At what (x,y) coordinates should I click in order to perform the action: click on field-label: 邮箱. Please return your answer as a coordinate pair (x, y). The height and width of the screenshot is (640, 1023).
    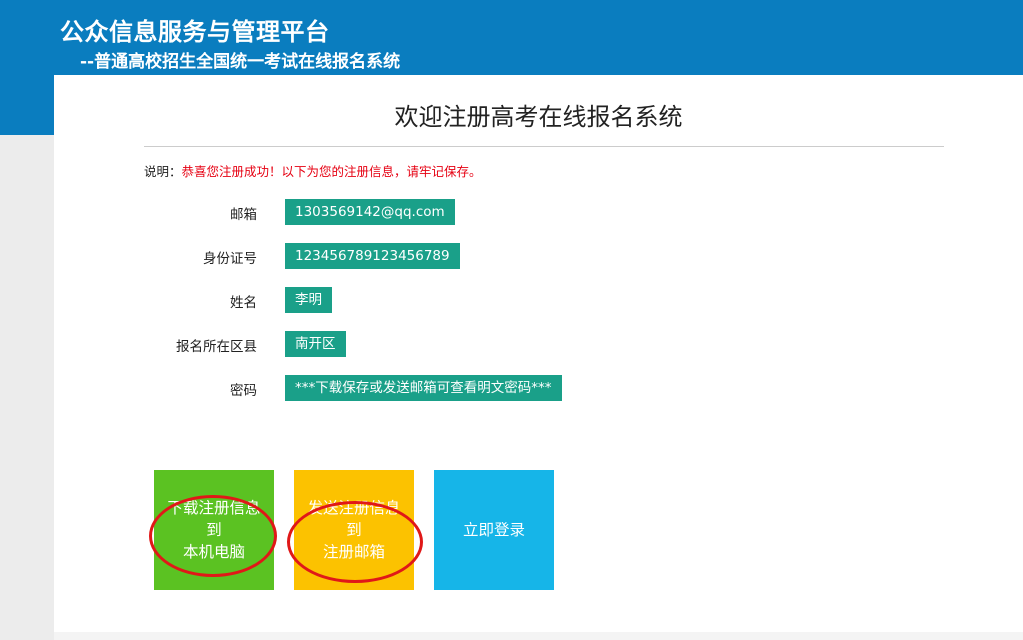
    Looking at the image, I should click on (243, 215).